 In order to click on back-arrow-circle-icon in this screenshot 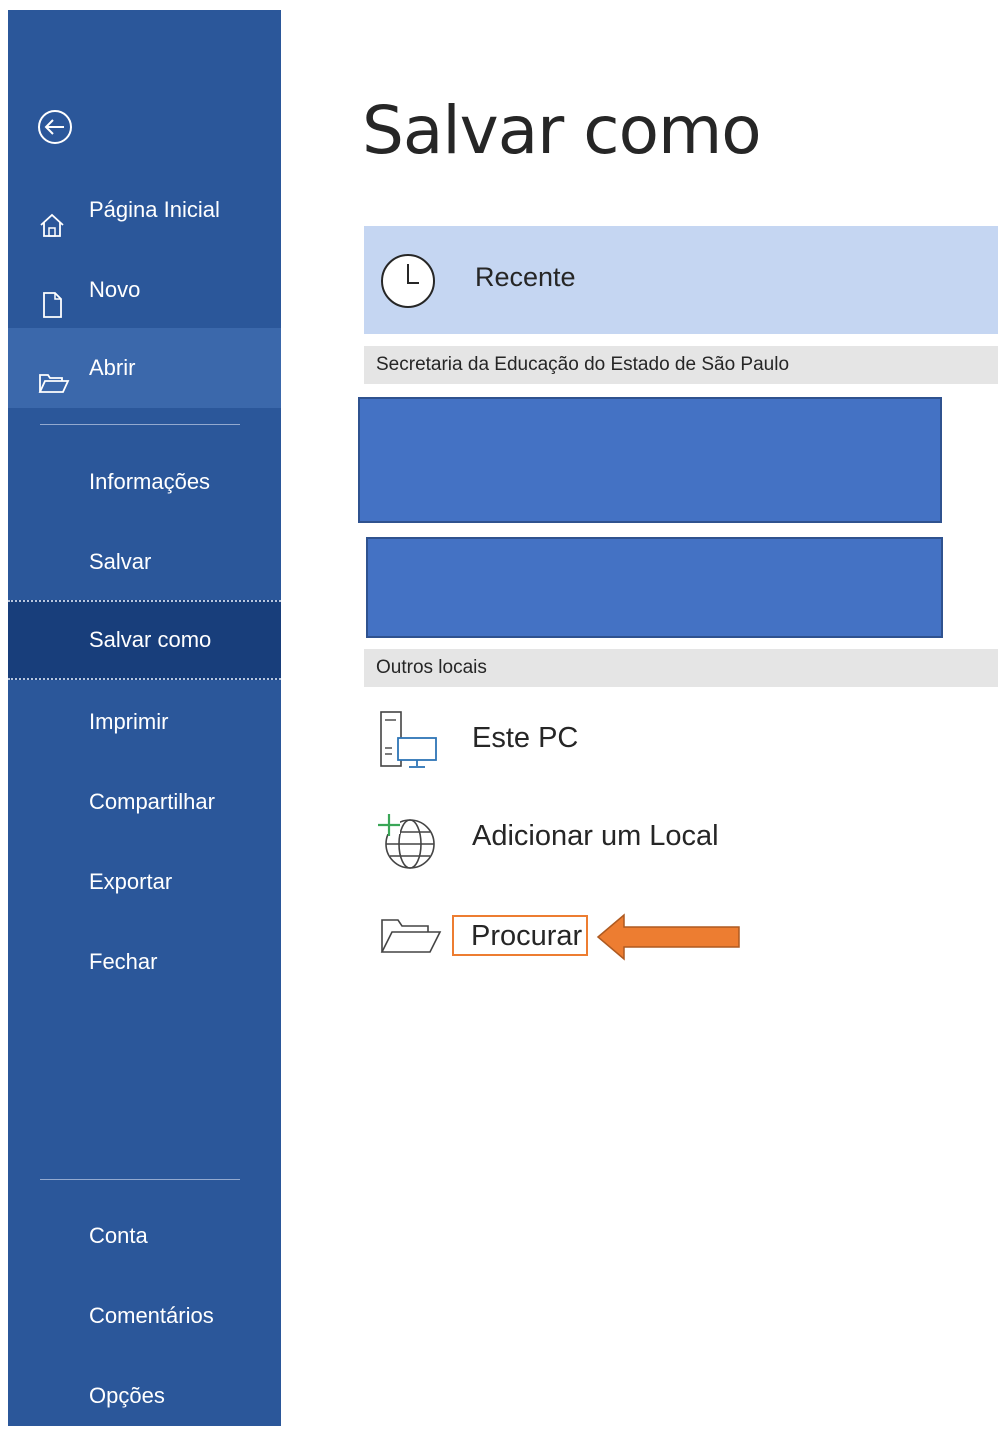, I will do `click(55, 127)`.